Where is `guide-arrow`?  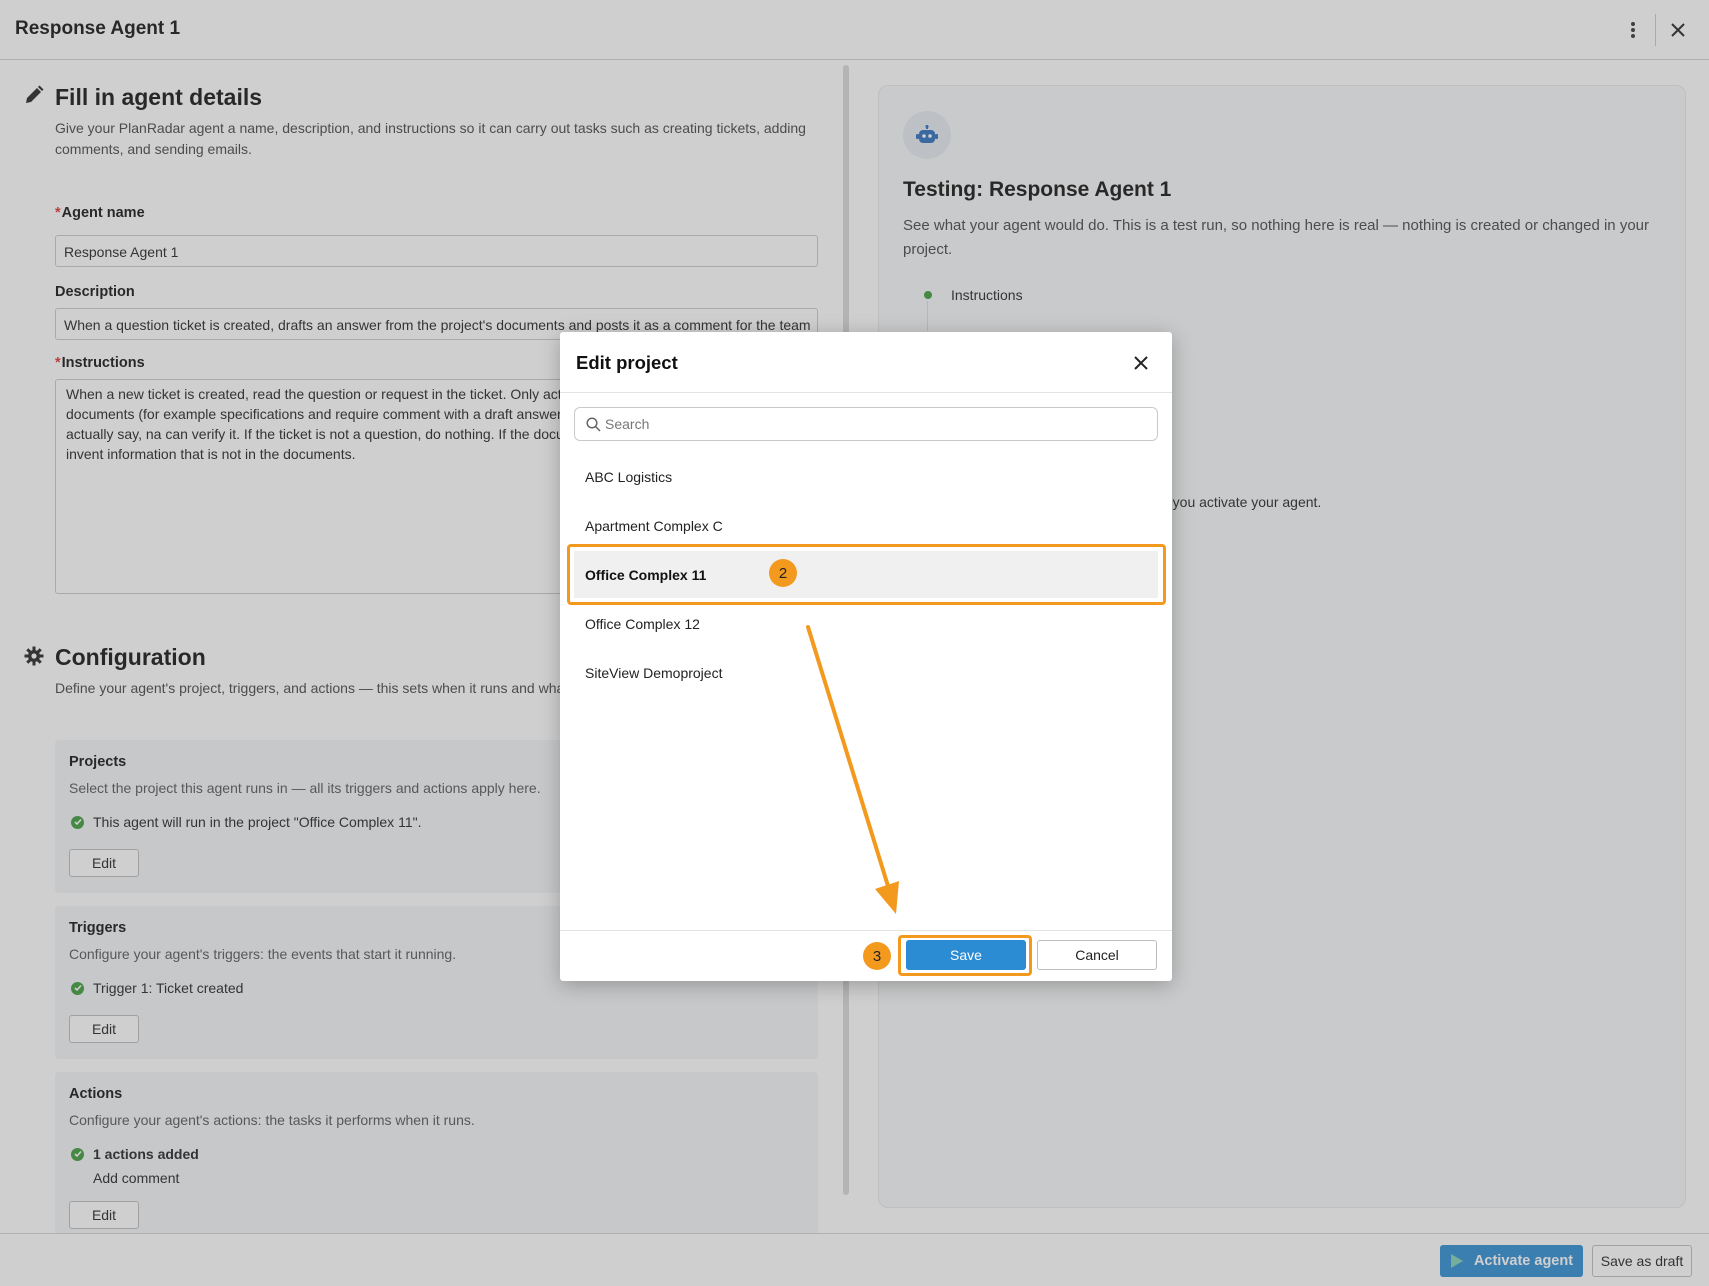
guide-arrow is located at coordinates (852, 769).